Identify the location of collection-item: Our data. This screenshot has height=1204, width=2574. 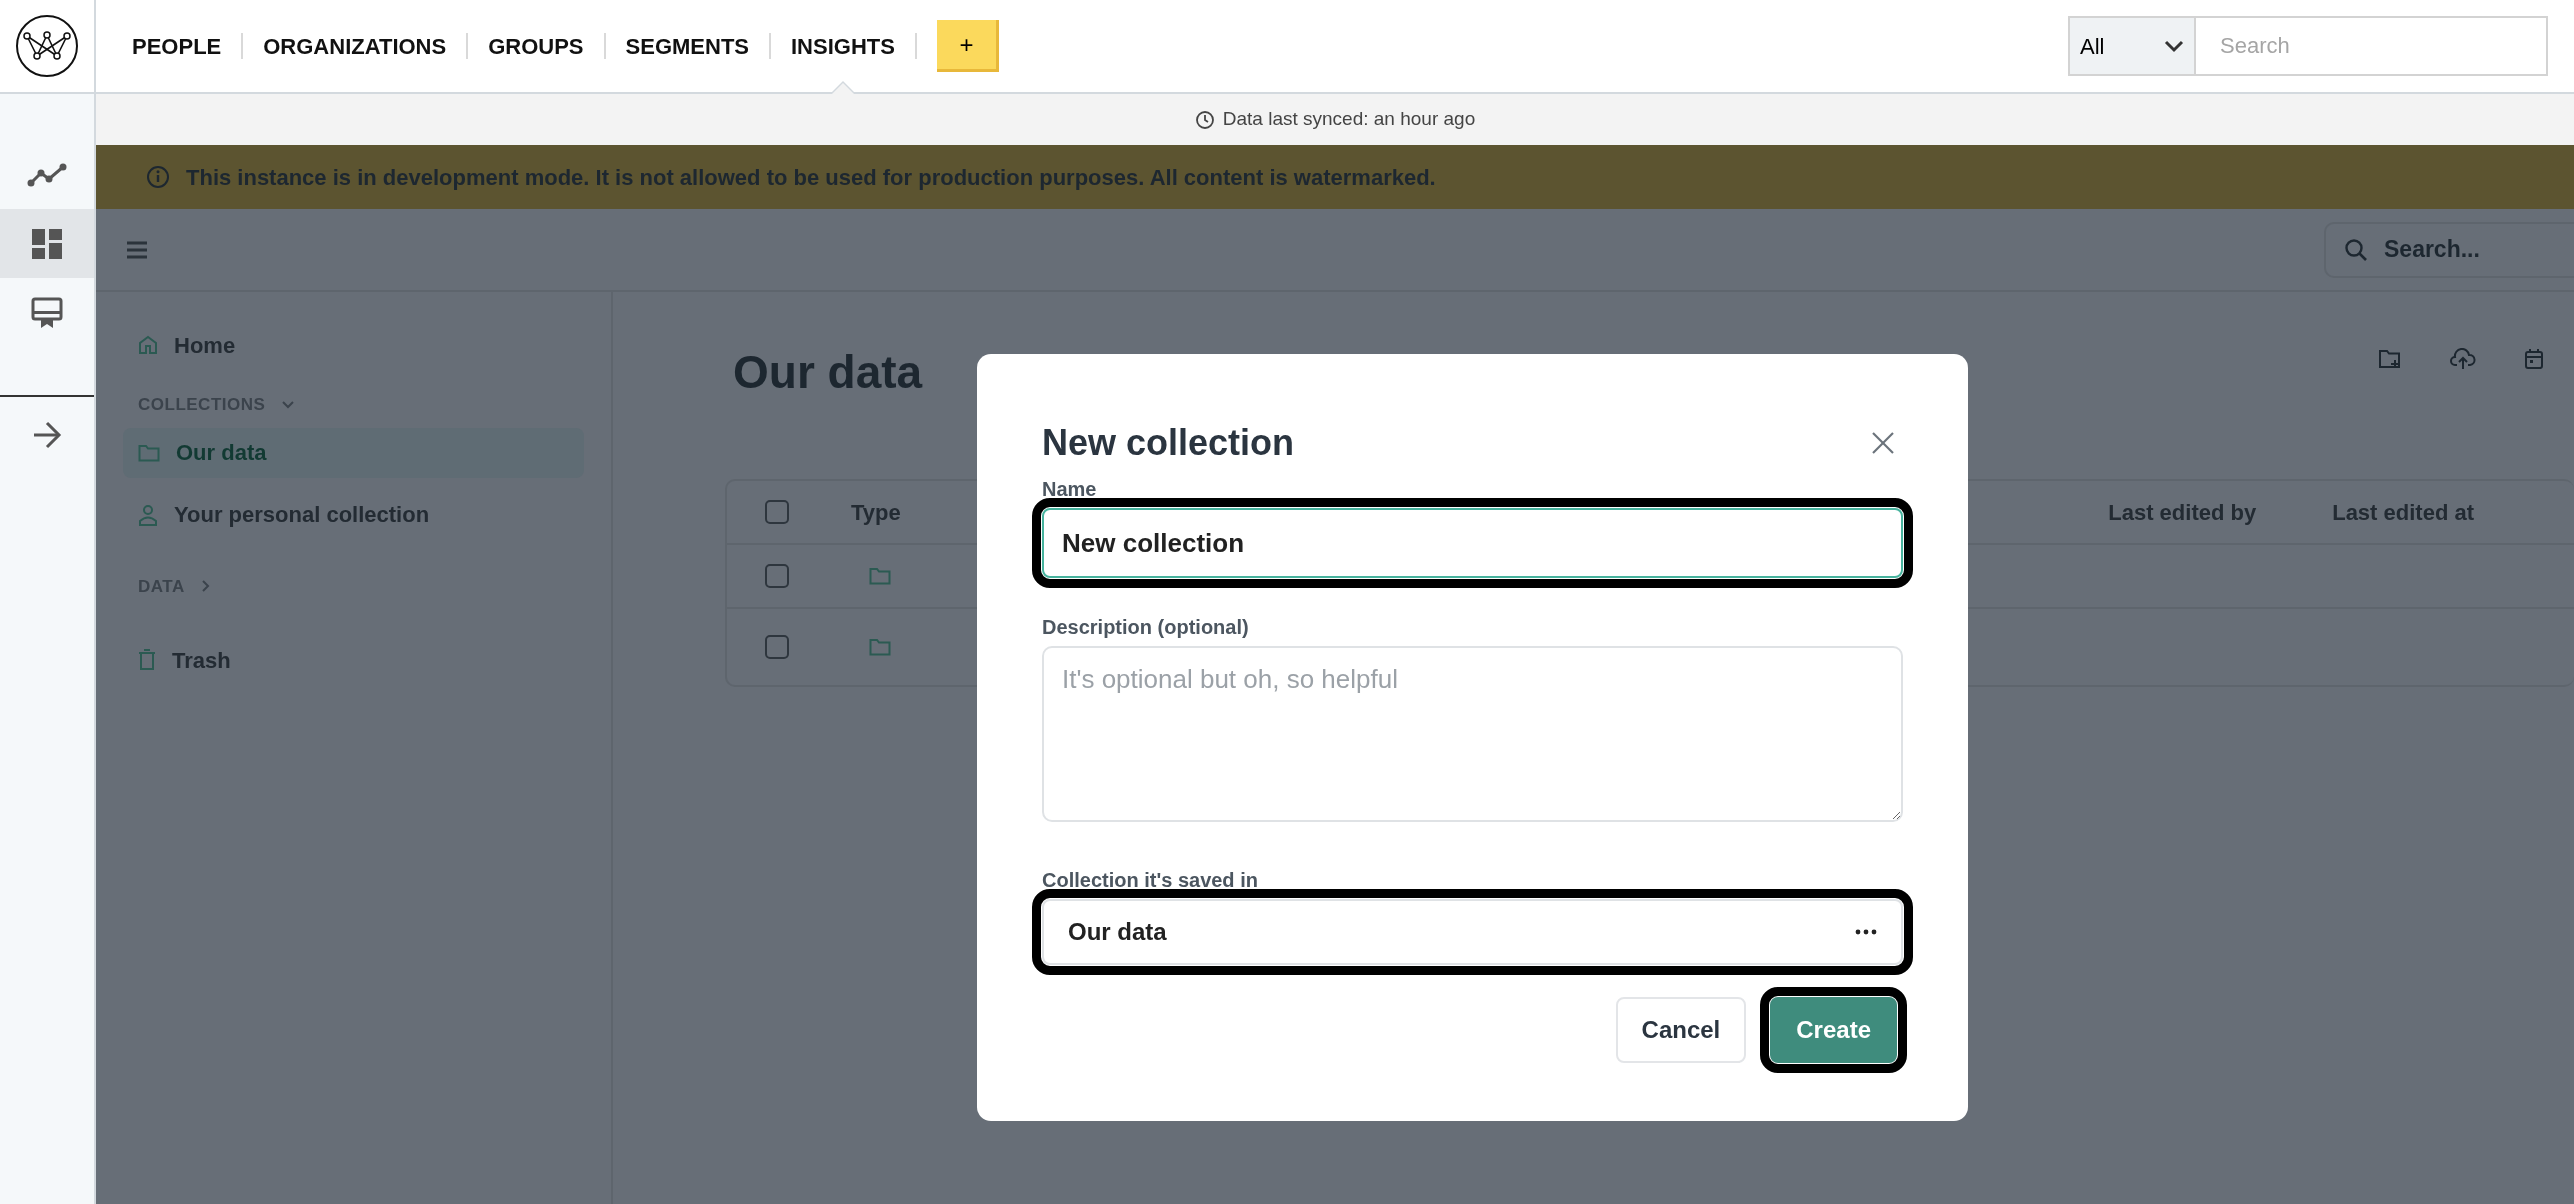
(353, 452).